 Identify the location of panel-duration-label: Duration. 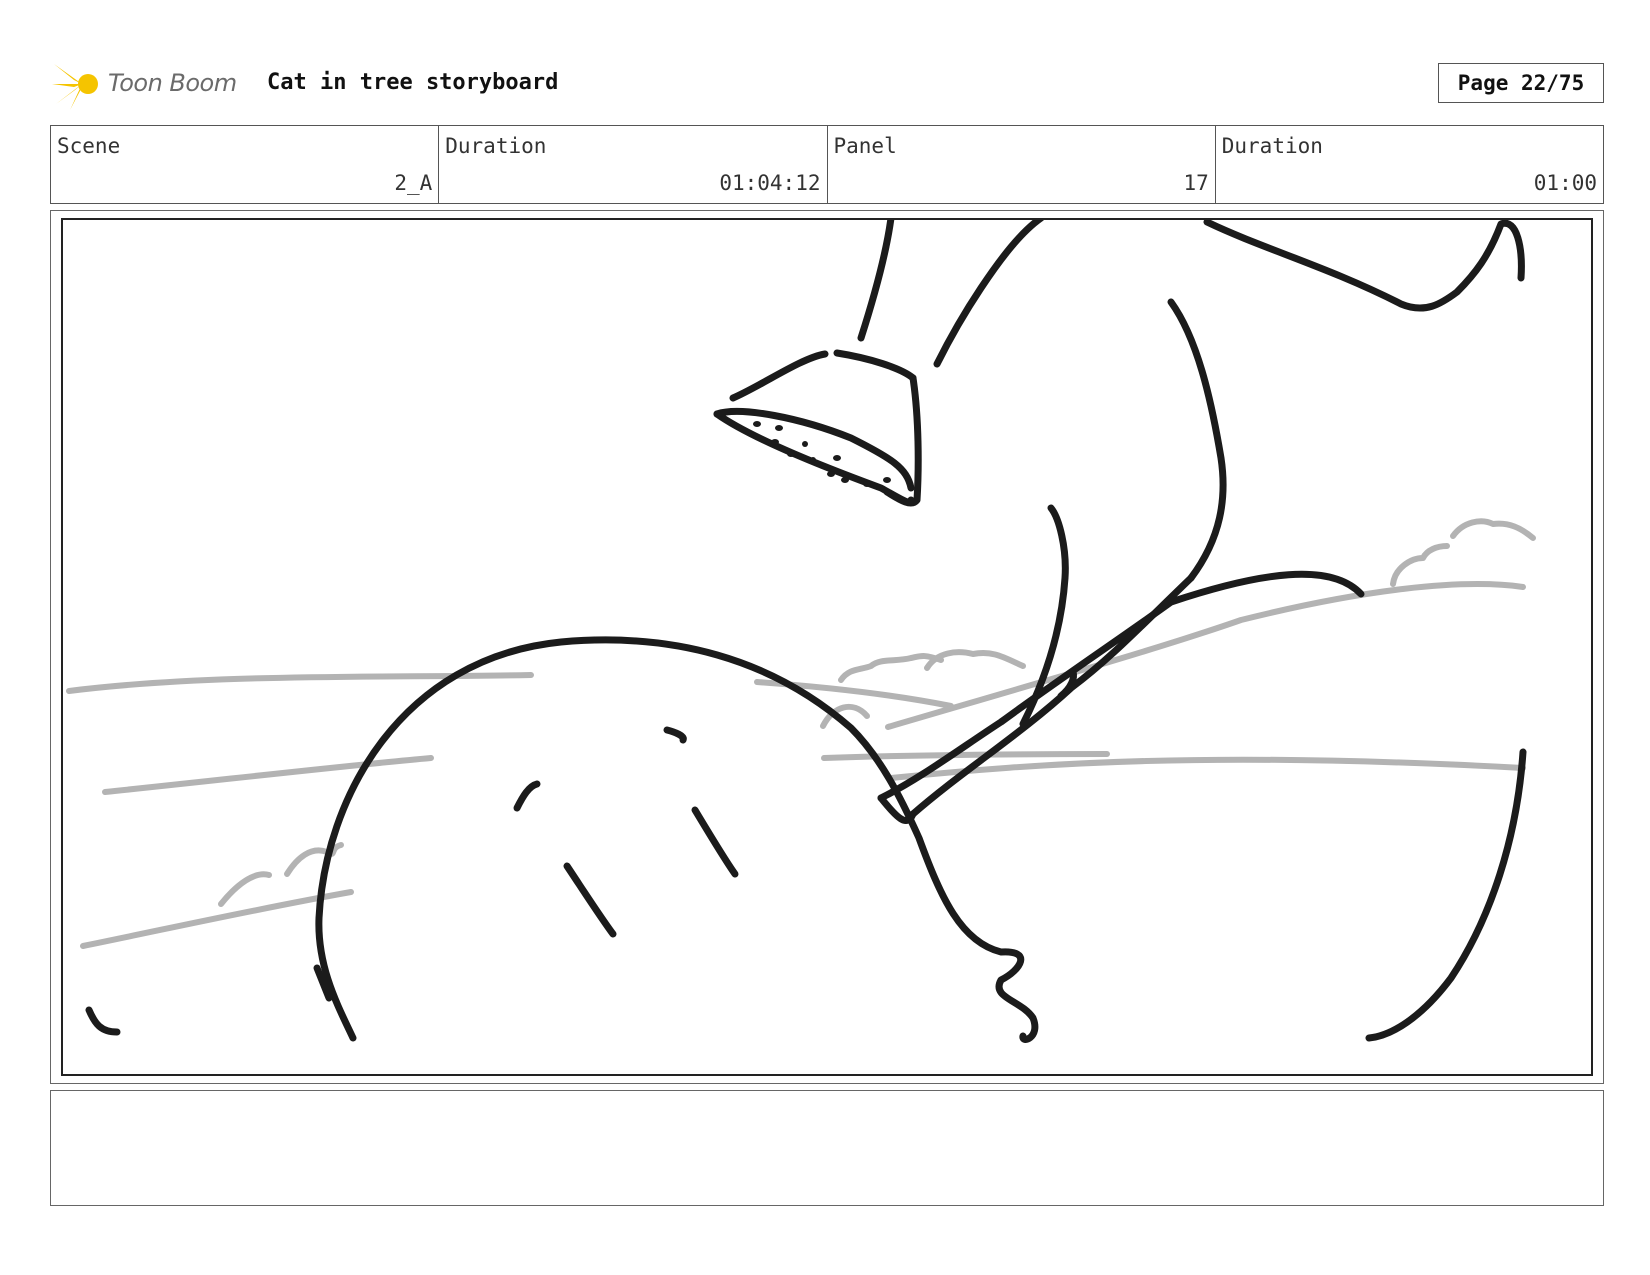
(1272, 146).